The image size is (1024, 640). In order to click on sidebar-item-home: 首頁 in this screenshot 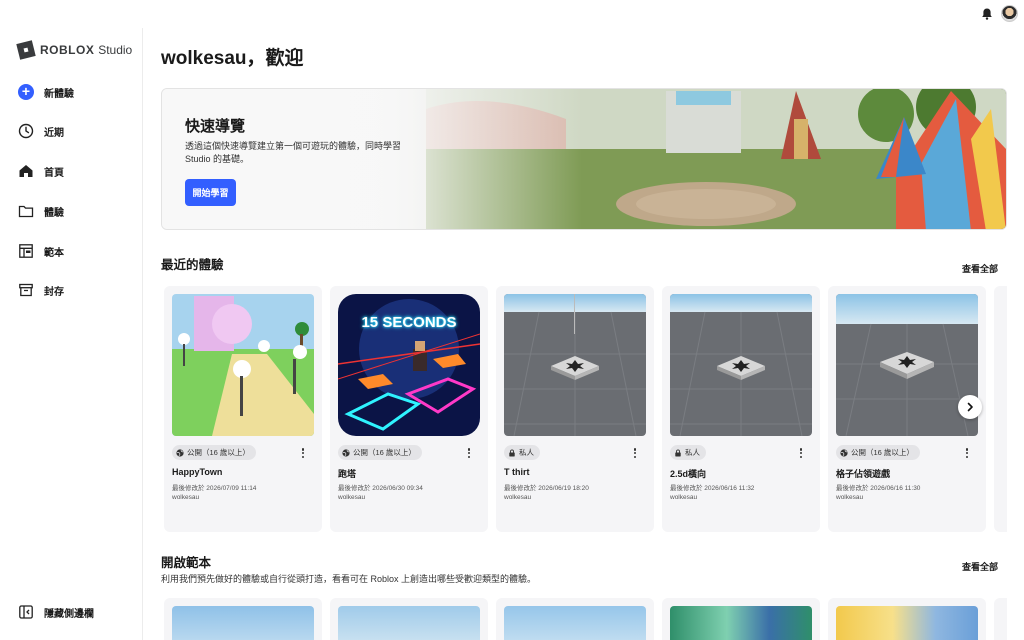, I will do `click(41, 171)`.